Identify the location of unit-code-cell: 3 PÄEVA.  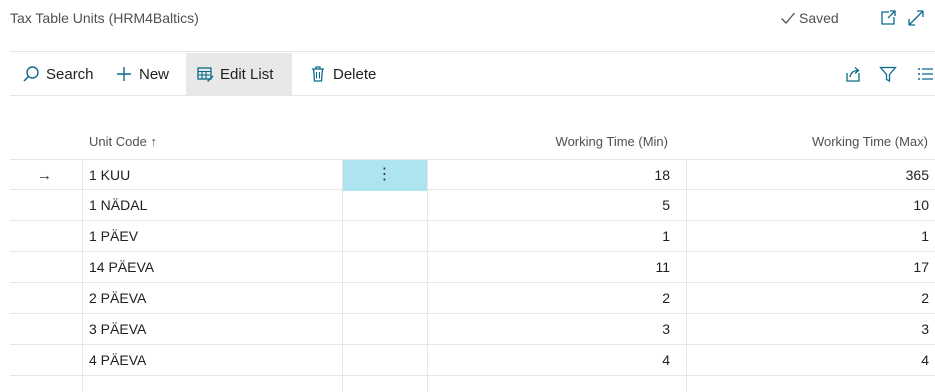
(117, 329).